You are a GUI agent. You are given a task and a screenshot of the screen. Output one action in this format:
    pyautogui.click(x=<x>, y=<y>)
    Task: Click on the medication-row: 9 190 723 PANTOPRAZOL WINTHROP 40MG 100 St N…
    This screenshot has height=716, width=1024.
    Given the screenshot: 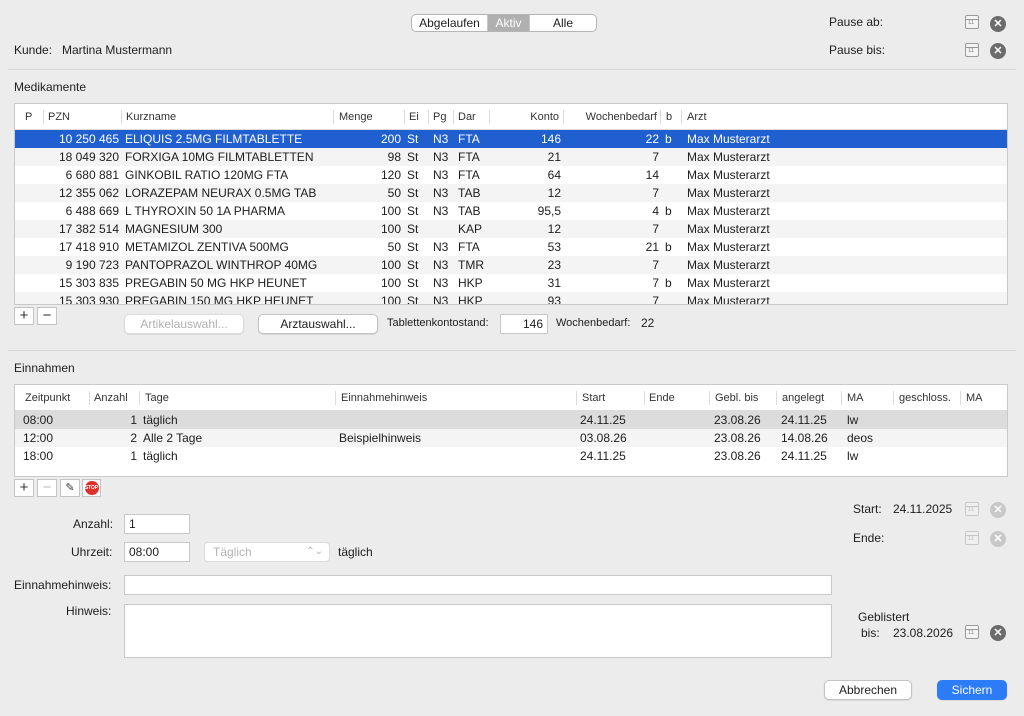 What is the action you would take?
    pyautogui.click(x=511, y=265)
    